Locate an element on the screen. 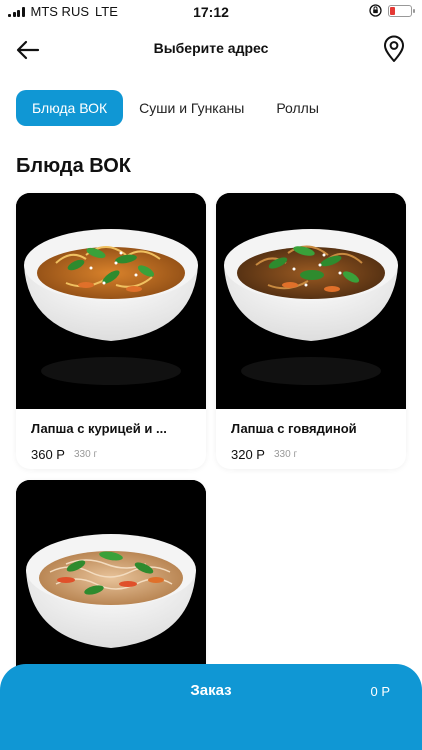 The height and width of the screenshot is (750, 422). product-name: Лапша с говядиной is located at coordinates (294, 428).